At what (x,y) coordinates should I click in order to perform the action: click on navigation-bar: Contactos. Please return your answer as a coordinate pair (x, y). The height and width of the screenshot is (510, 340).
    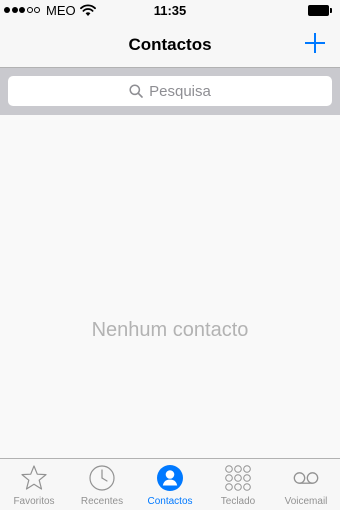
    Looking at the image, I should click on (170, 45).